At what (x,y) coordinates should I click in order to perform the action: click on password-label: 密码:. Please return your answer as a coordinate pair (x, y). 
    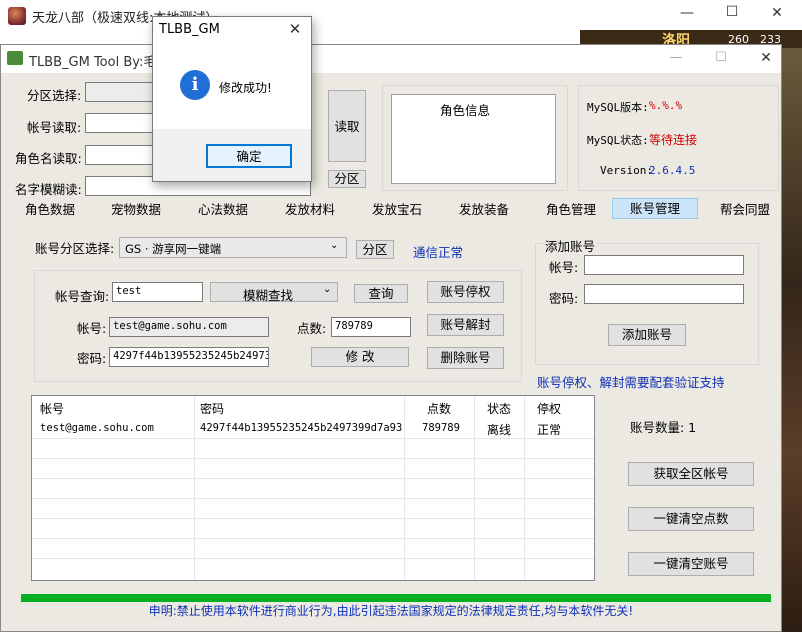
    Looking at the image, I should click on (92, 358).